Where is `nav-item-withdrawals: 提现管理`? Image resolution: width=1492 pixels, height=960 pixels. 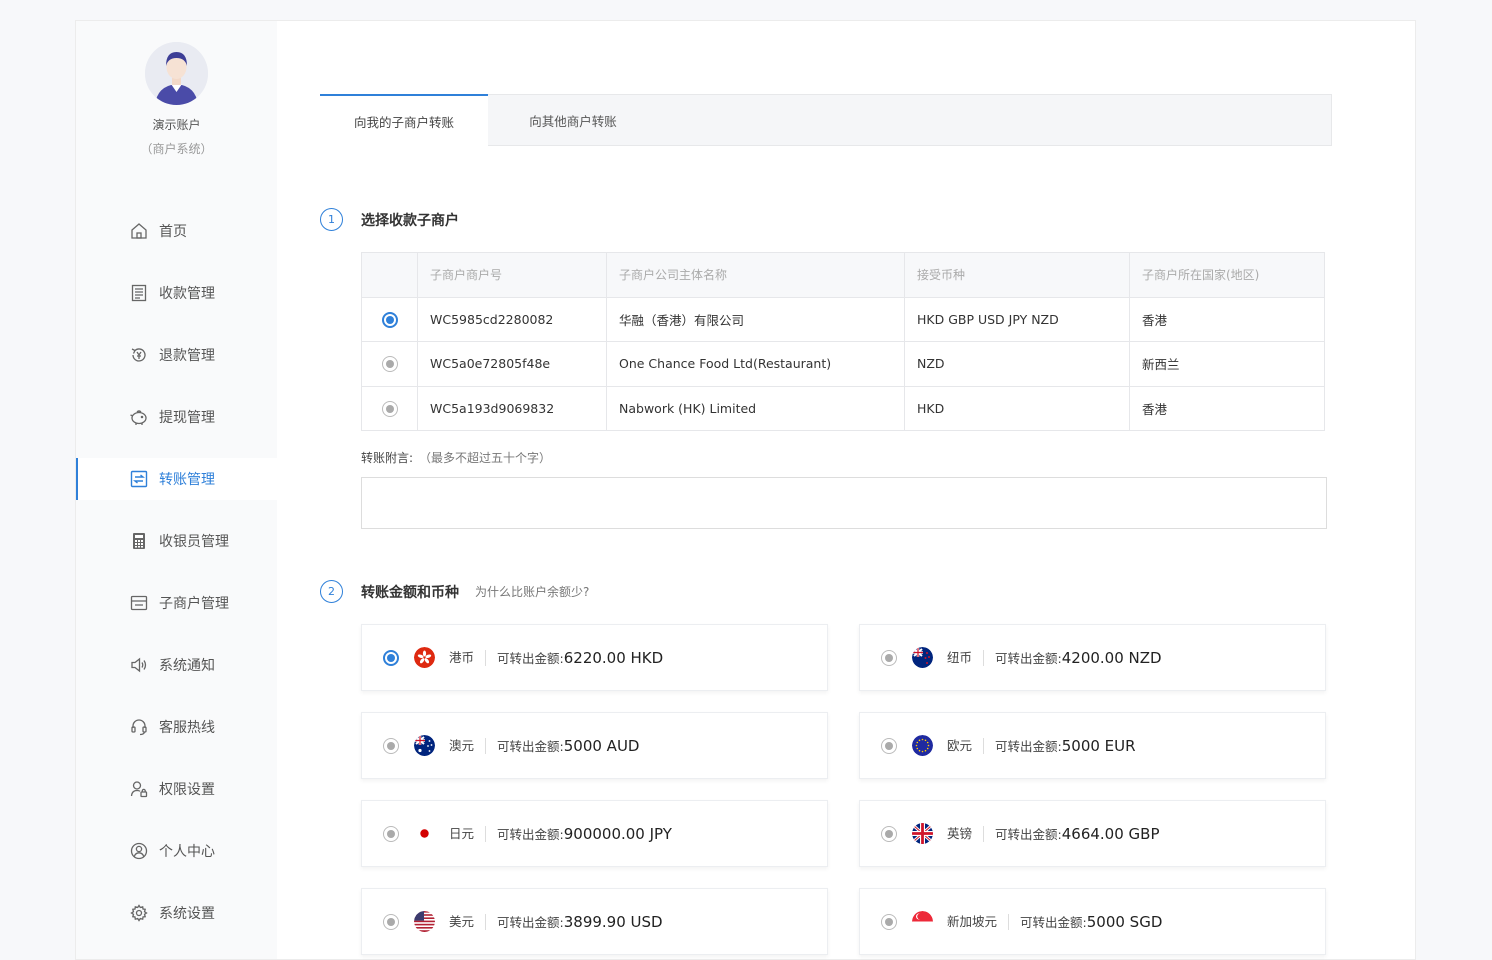
nav-item-withdrawals: 提现管理 is located at coordinates (176, 417).